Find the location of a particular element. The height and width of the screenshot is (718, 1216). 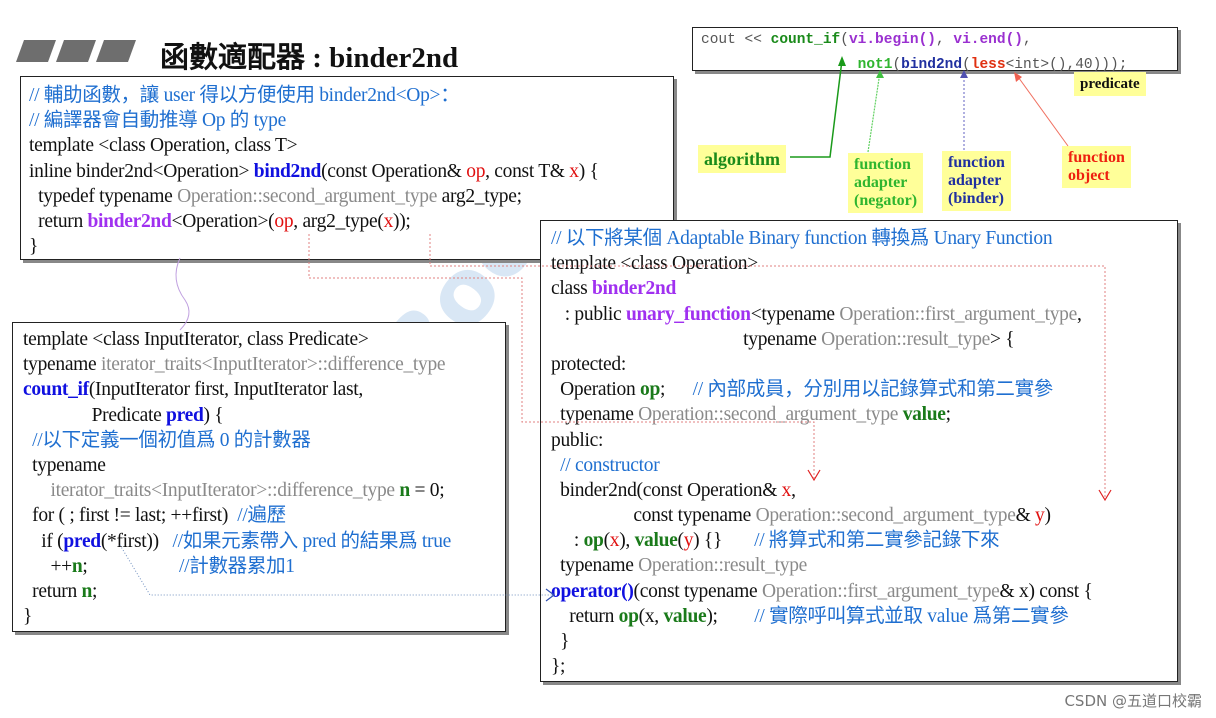

code-token: <int>(),40))); is located at coordinates (1066, 65).